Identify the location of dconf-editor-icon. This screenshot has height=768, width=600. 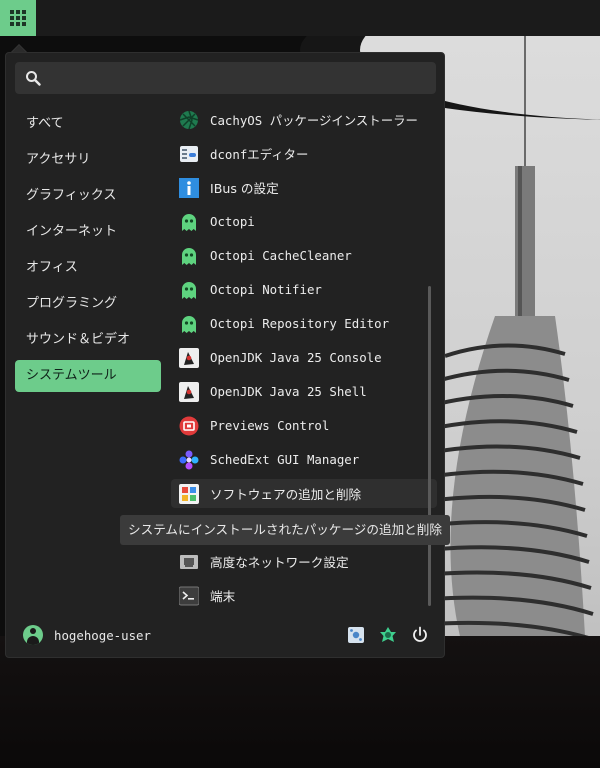
(189, 154).